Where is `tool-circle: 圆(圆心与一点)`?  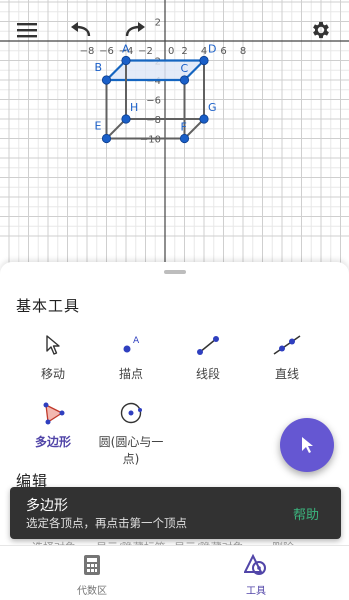
tool-circle: 圆(圆心与一点) is located at coordinates (131, 433).